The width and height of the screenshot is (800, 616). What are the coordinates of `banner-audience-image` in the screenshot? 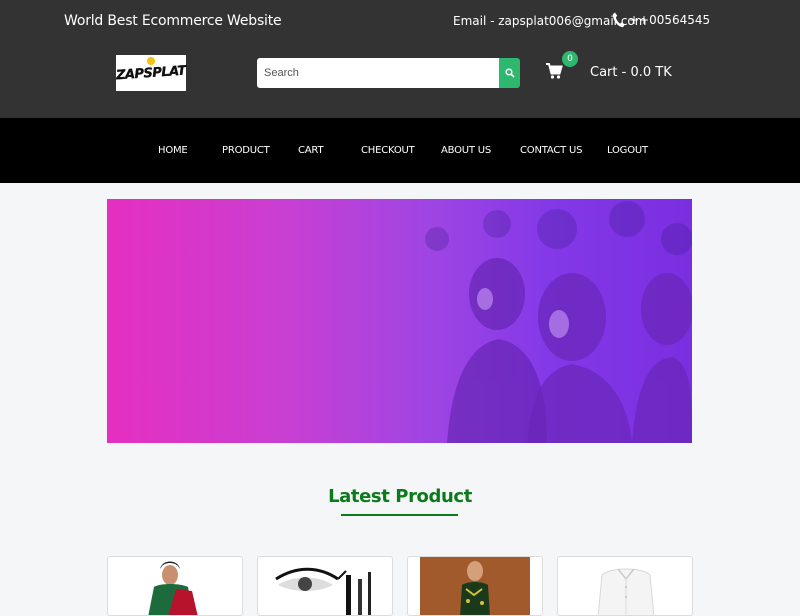 It's located at (558, 322).